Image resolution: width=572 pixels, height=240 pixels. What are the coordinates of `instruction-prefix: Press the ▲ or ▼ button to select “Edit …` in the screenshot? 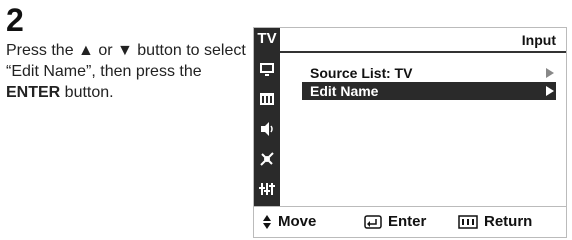 It's located at (126, 61).